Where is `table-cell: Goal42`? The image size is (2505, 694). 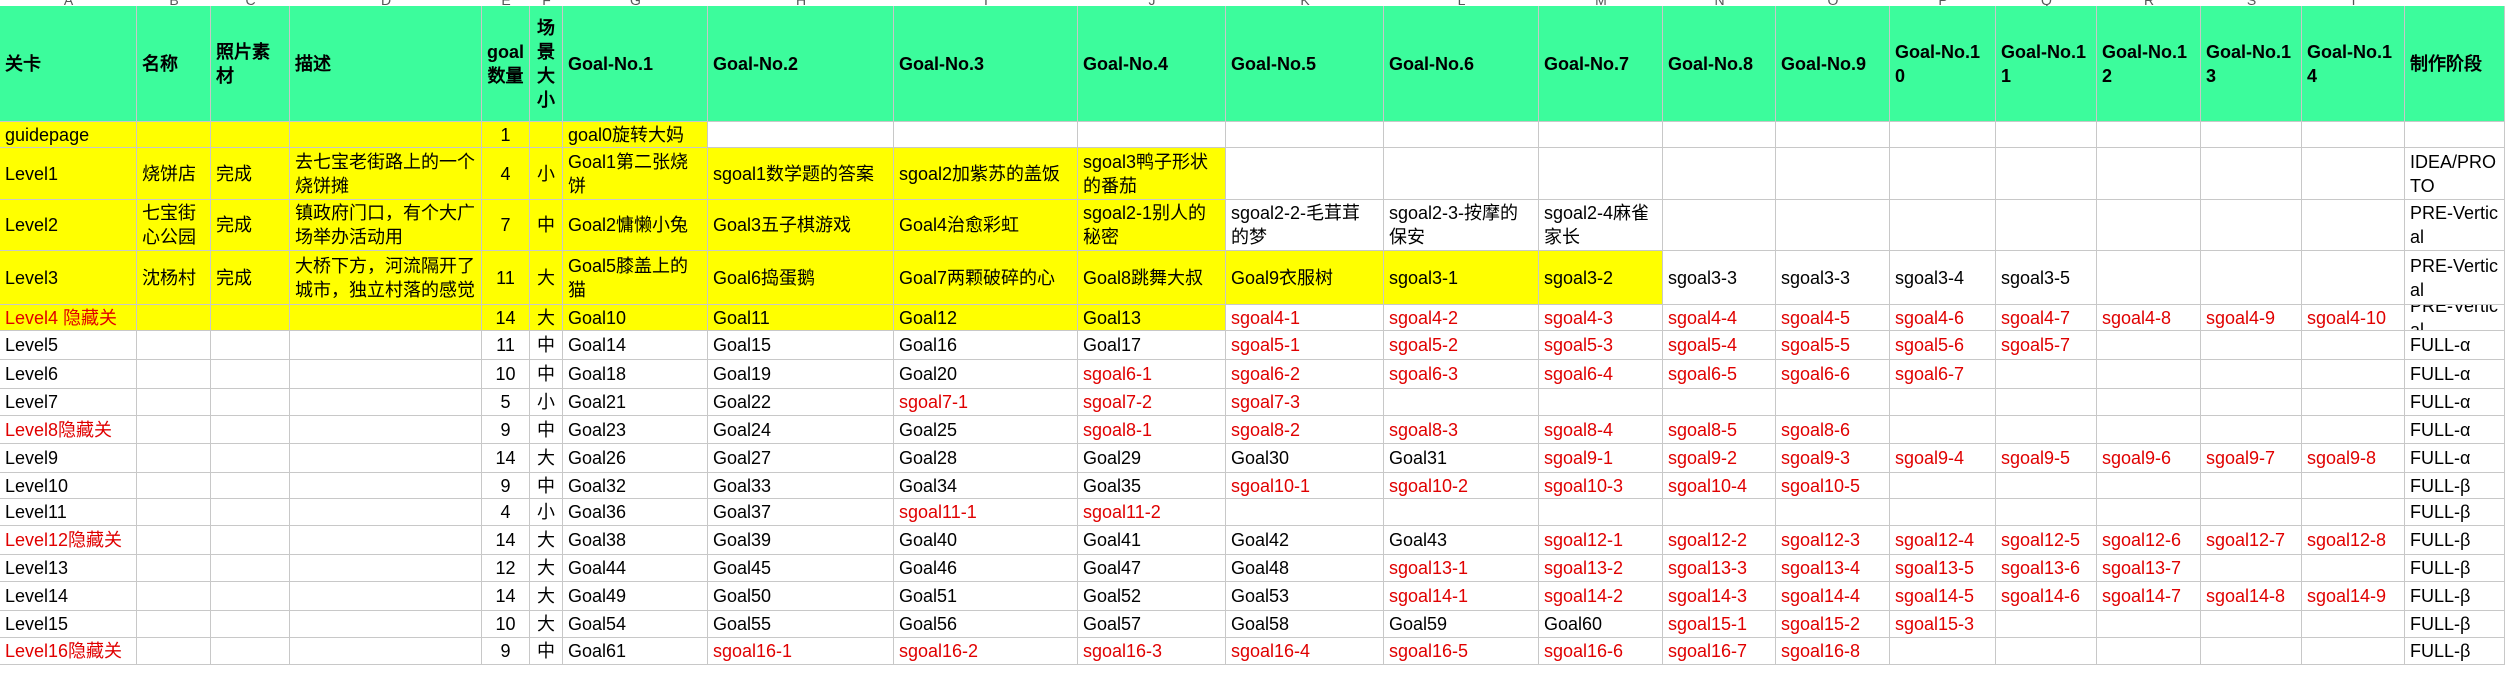 table-cell: Goal42 is located at coordinates (1305, 540).